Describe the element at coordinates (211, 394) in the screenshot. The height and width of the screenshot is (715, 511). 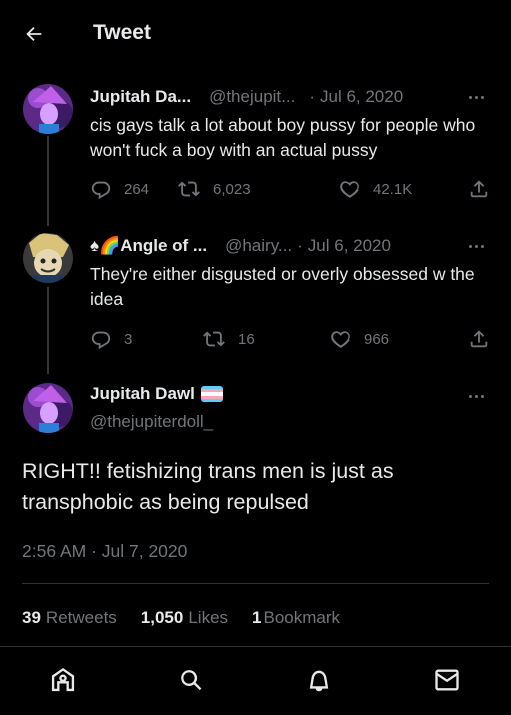
I see `trans-flag-icon` at that location.